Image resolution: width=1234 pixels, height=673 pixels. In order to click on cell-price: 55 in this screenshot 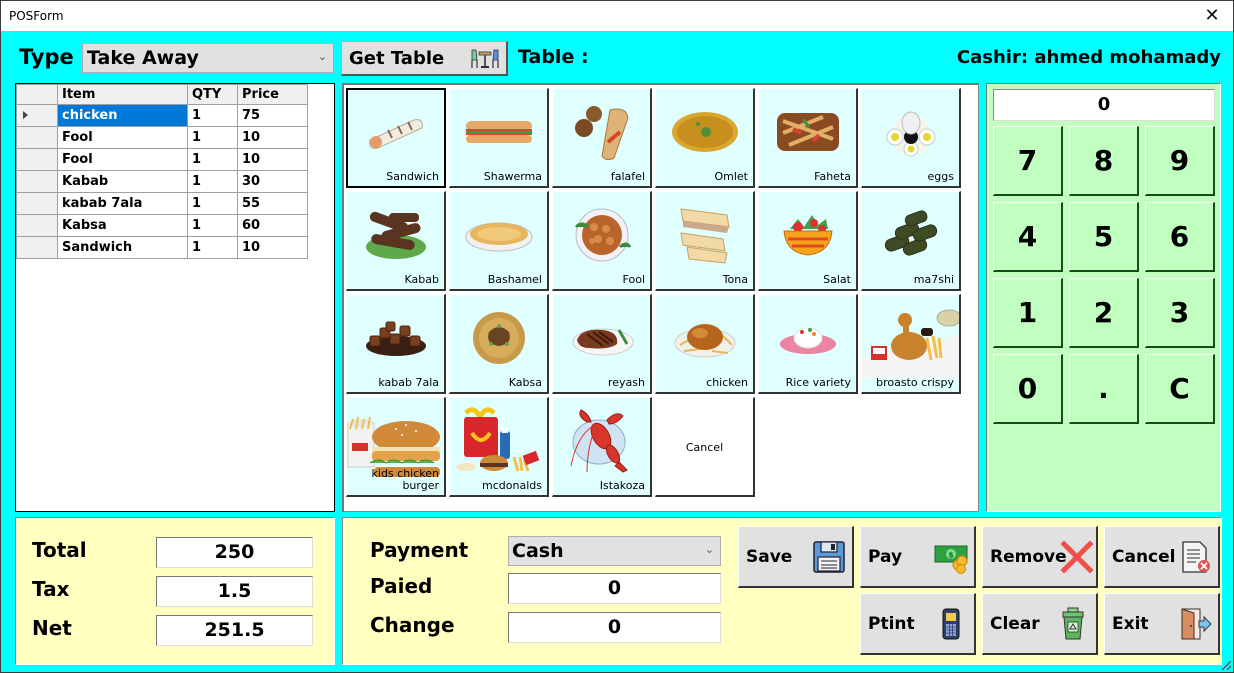, I will do `click(272, 203)`.